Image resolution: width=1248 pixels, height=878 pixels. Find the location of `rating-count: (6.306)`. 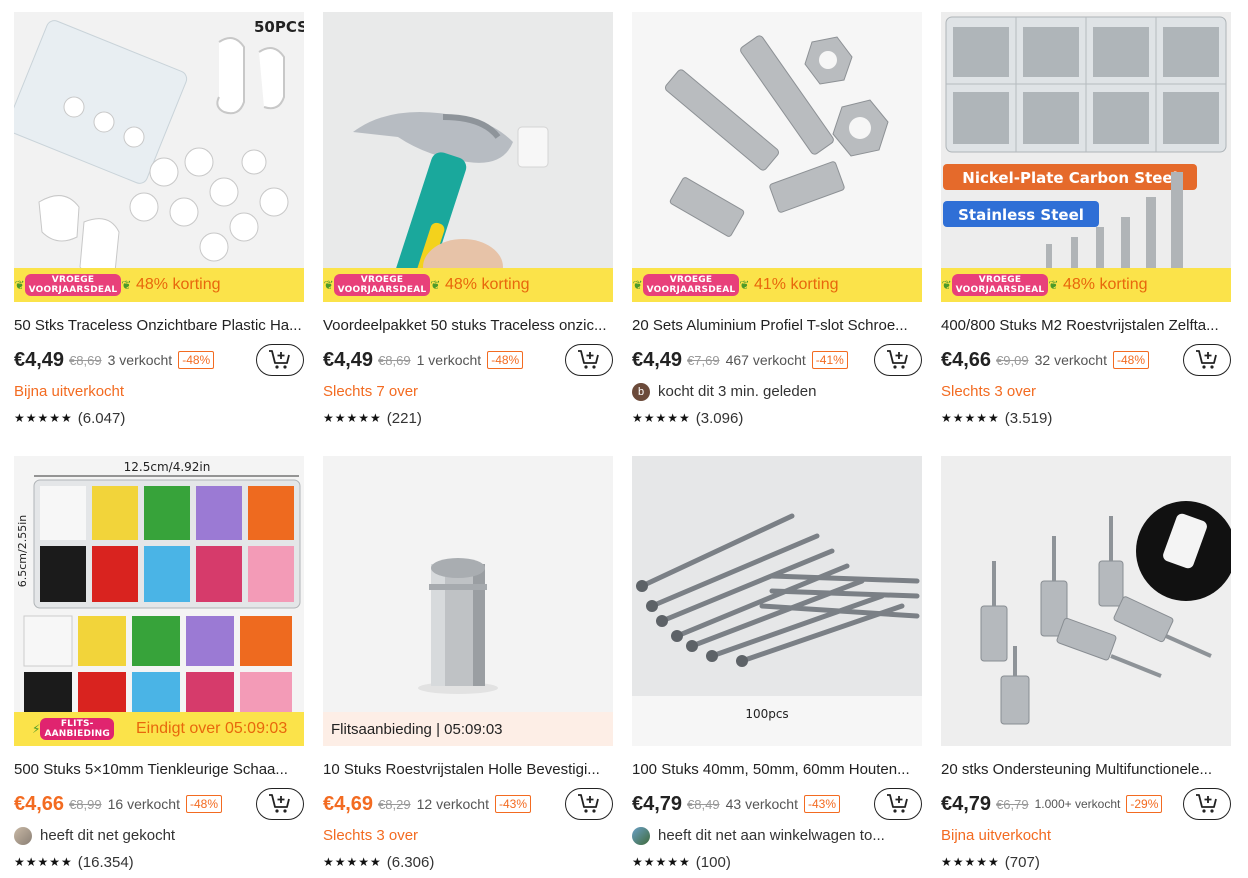

rating-count: (6.306) is located at coordinates (410, 862).